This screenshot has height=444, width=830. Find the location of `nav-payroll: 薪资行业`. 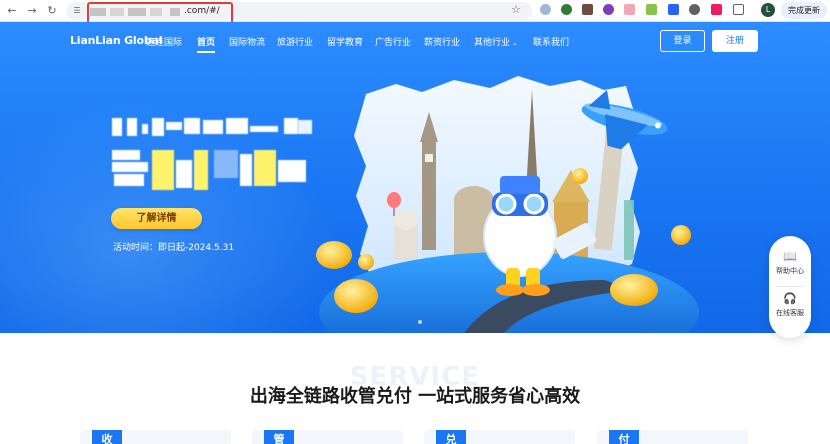

nav-payroll: 薪资行业 is located at coordinates (442, 41).